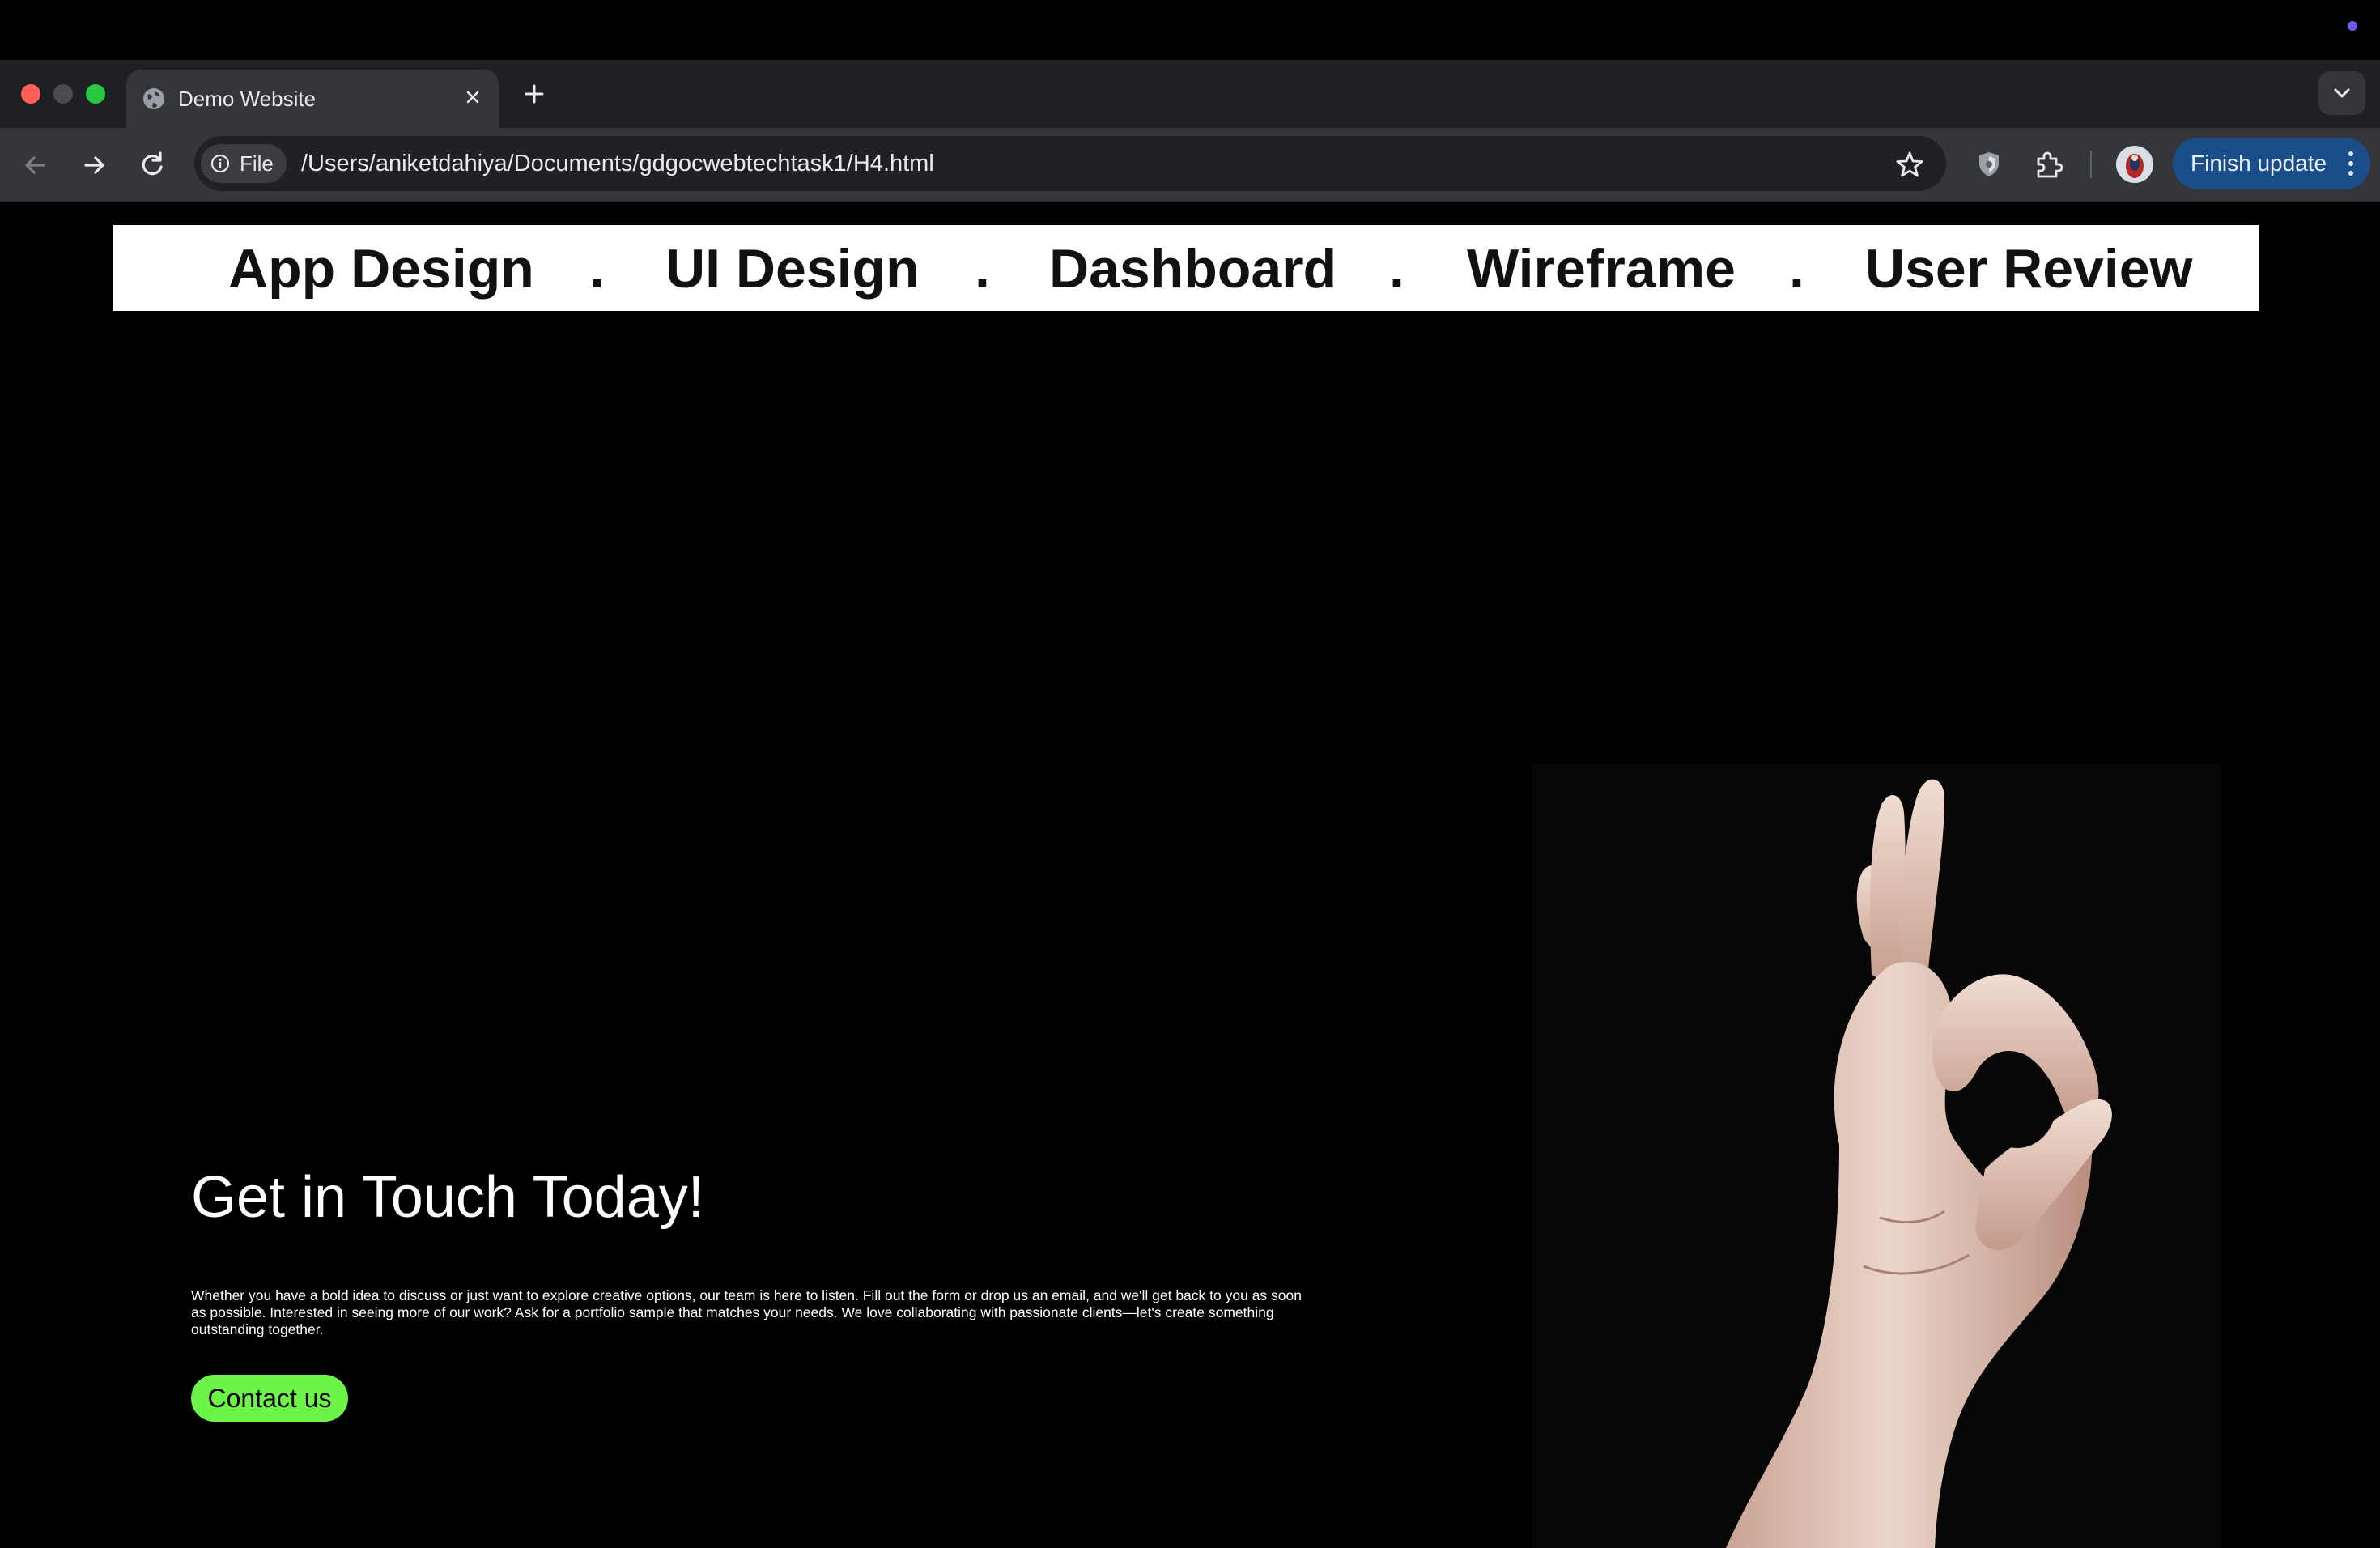  I want to click on avatar-icon, so click(2134, 165).